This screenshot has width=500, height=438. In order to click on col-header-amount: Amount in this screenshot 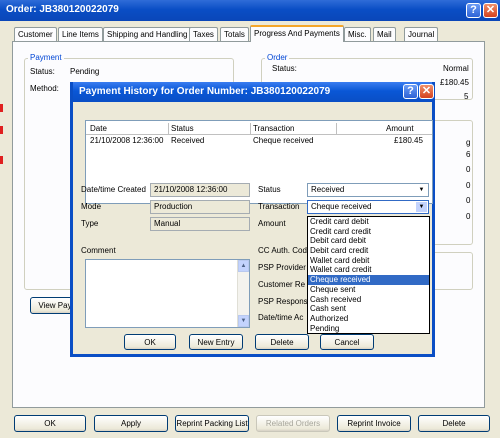, I will do `click(400, 128)`.